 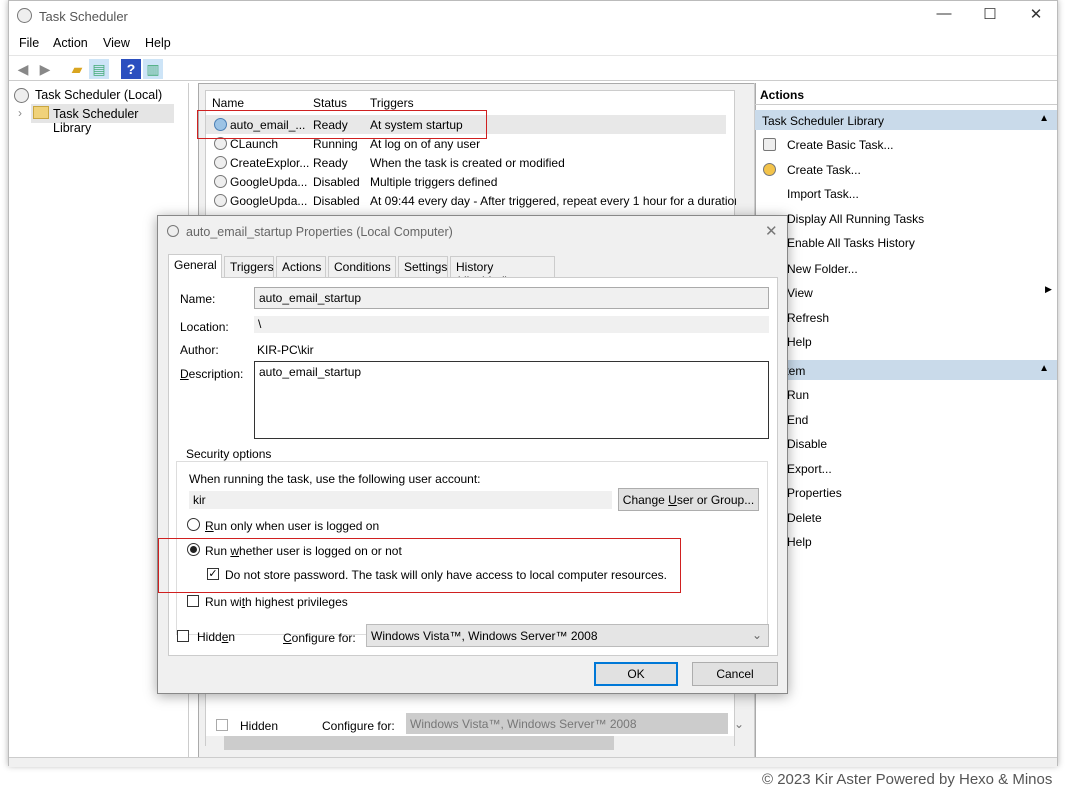 I want to click on maximize-button: ☐, so click(x=990, y=16).